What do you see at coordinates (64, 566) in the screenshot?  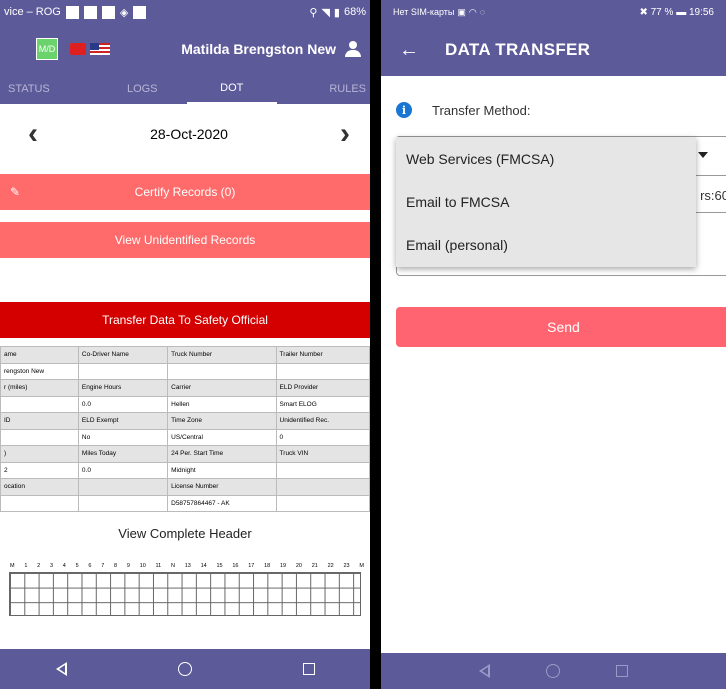 I see `grid-hour-label: 4` at bounding box center [64, 566].